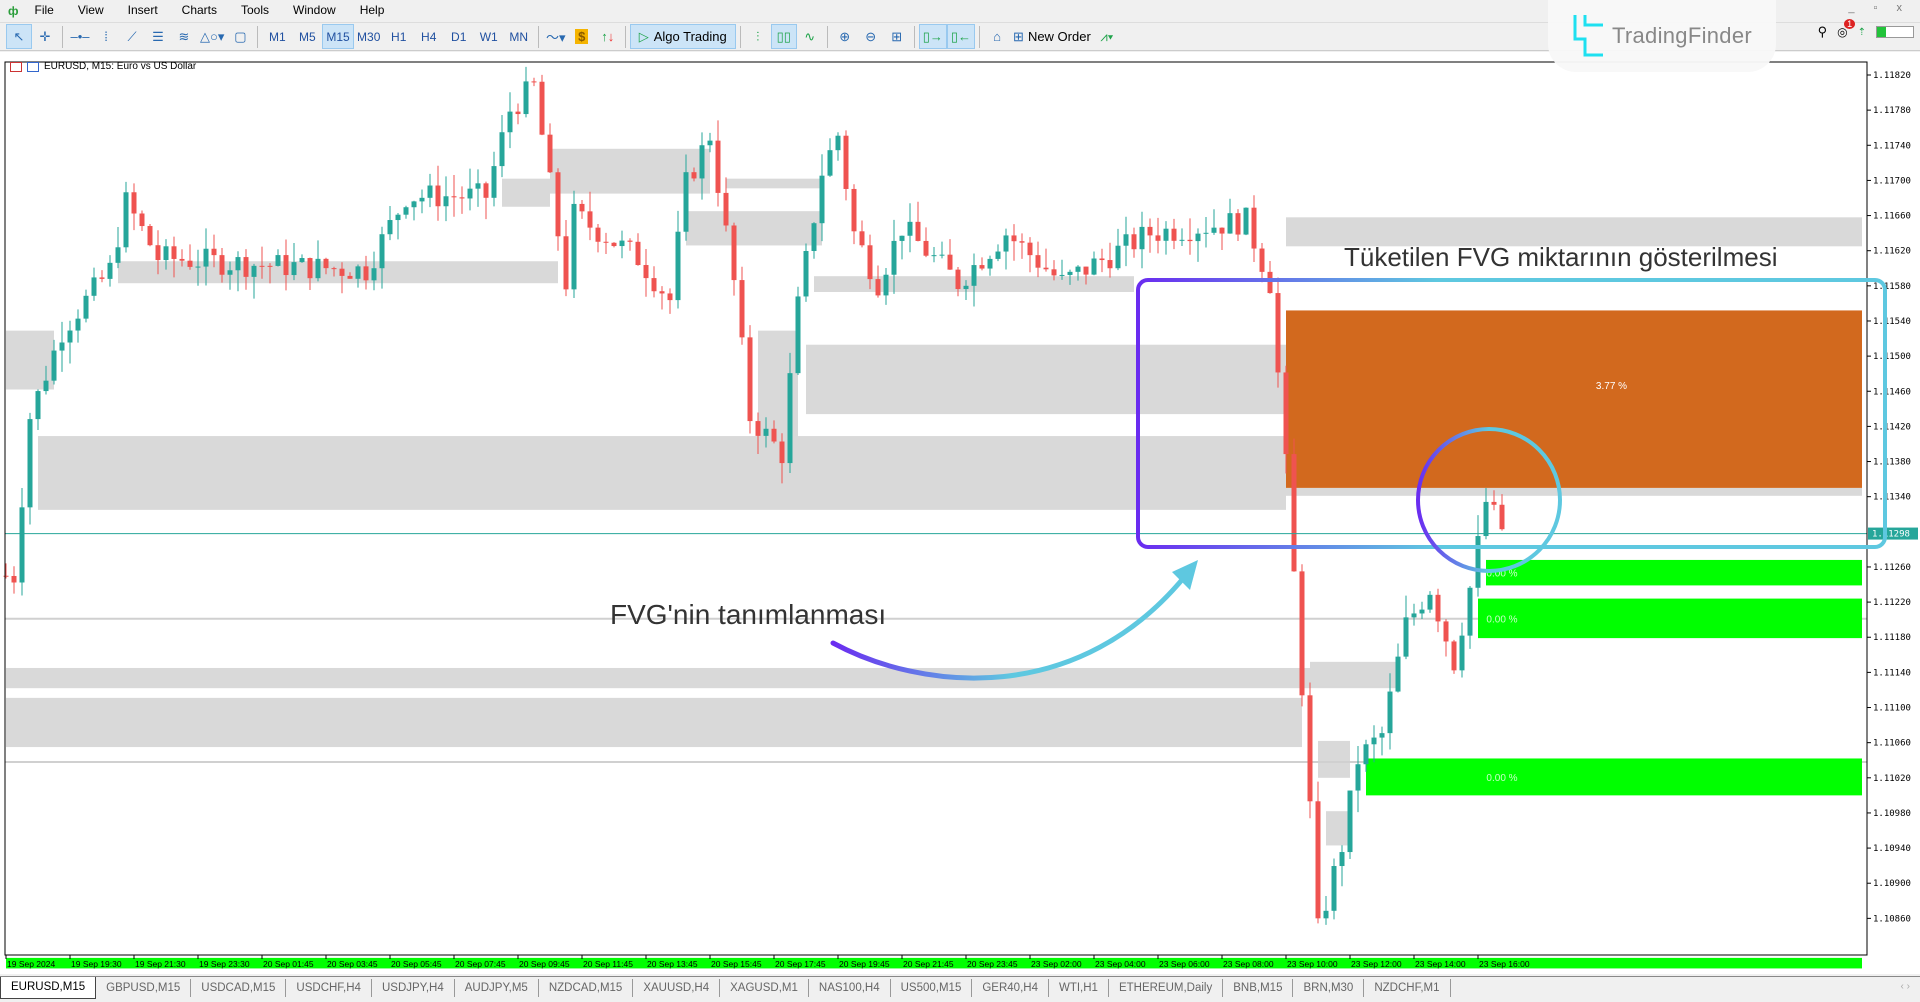 This screenshot has width=1920, height=1002. I want to click on tab-scroll-arrows: ‹ ›, so click(1905, 986).